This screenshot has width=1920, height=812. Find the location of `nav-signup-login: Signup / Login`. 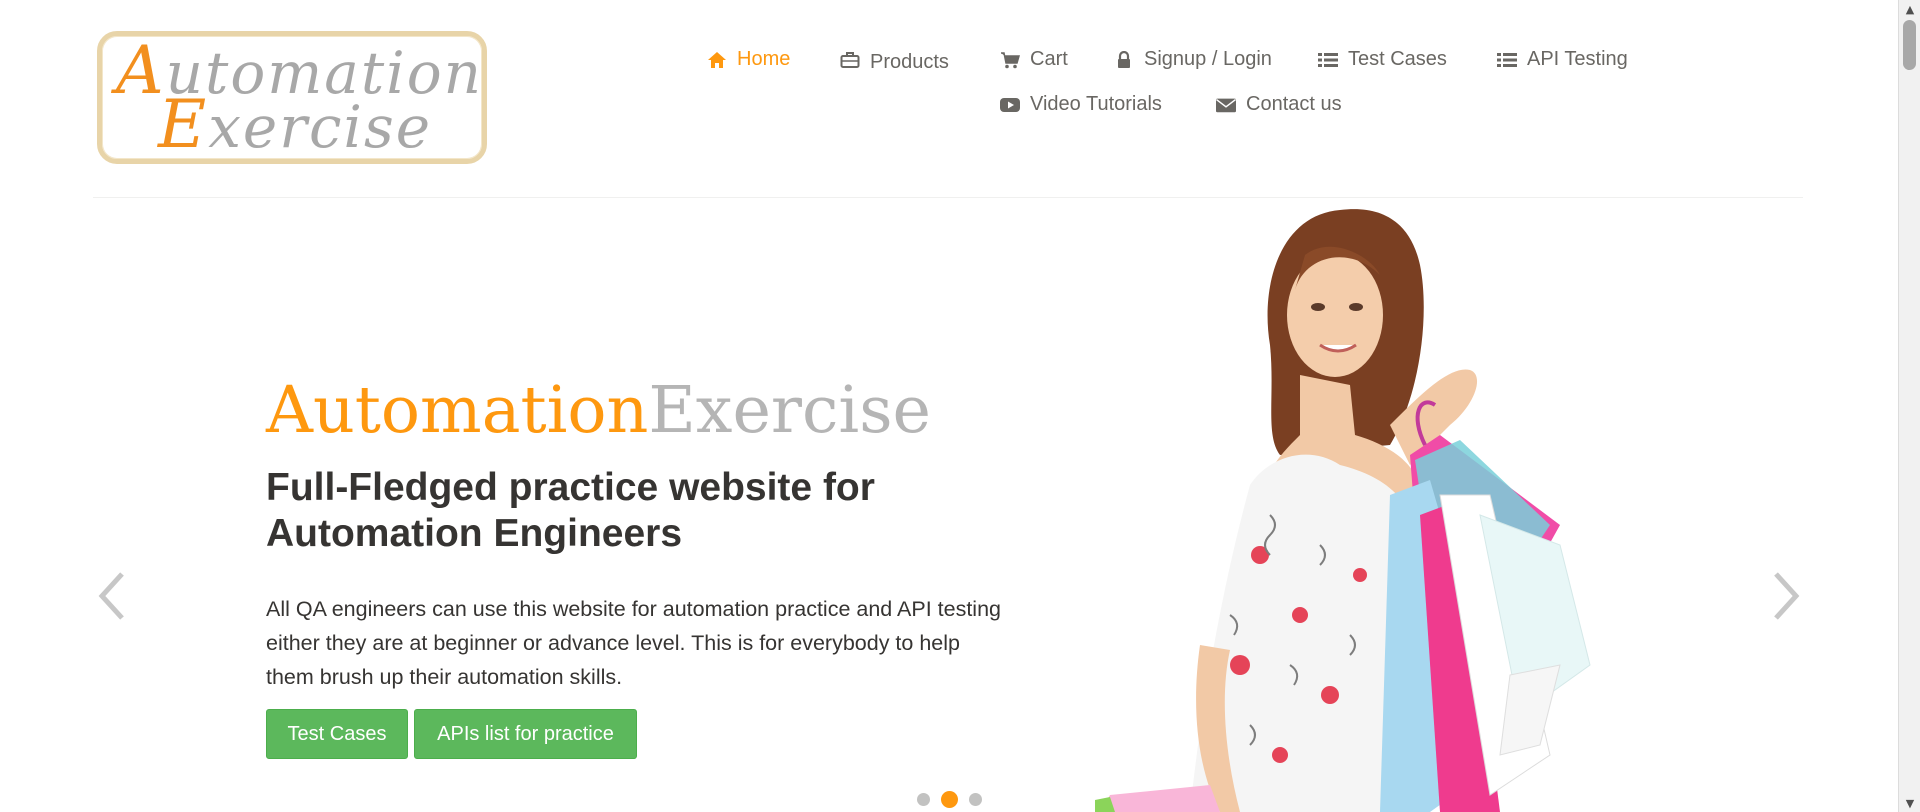

nav-signup-login: Signup / Login is located at coordinates (1193, 59).